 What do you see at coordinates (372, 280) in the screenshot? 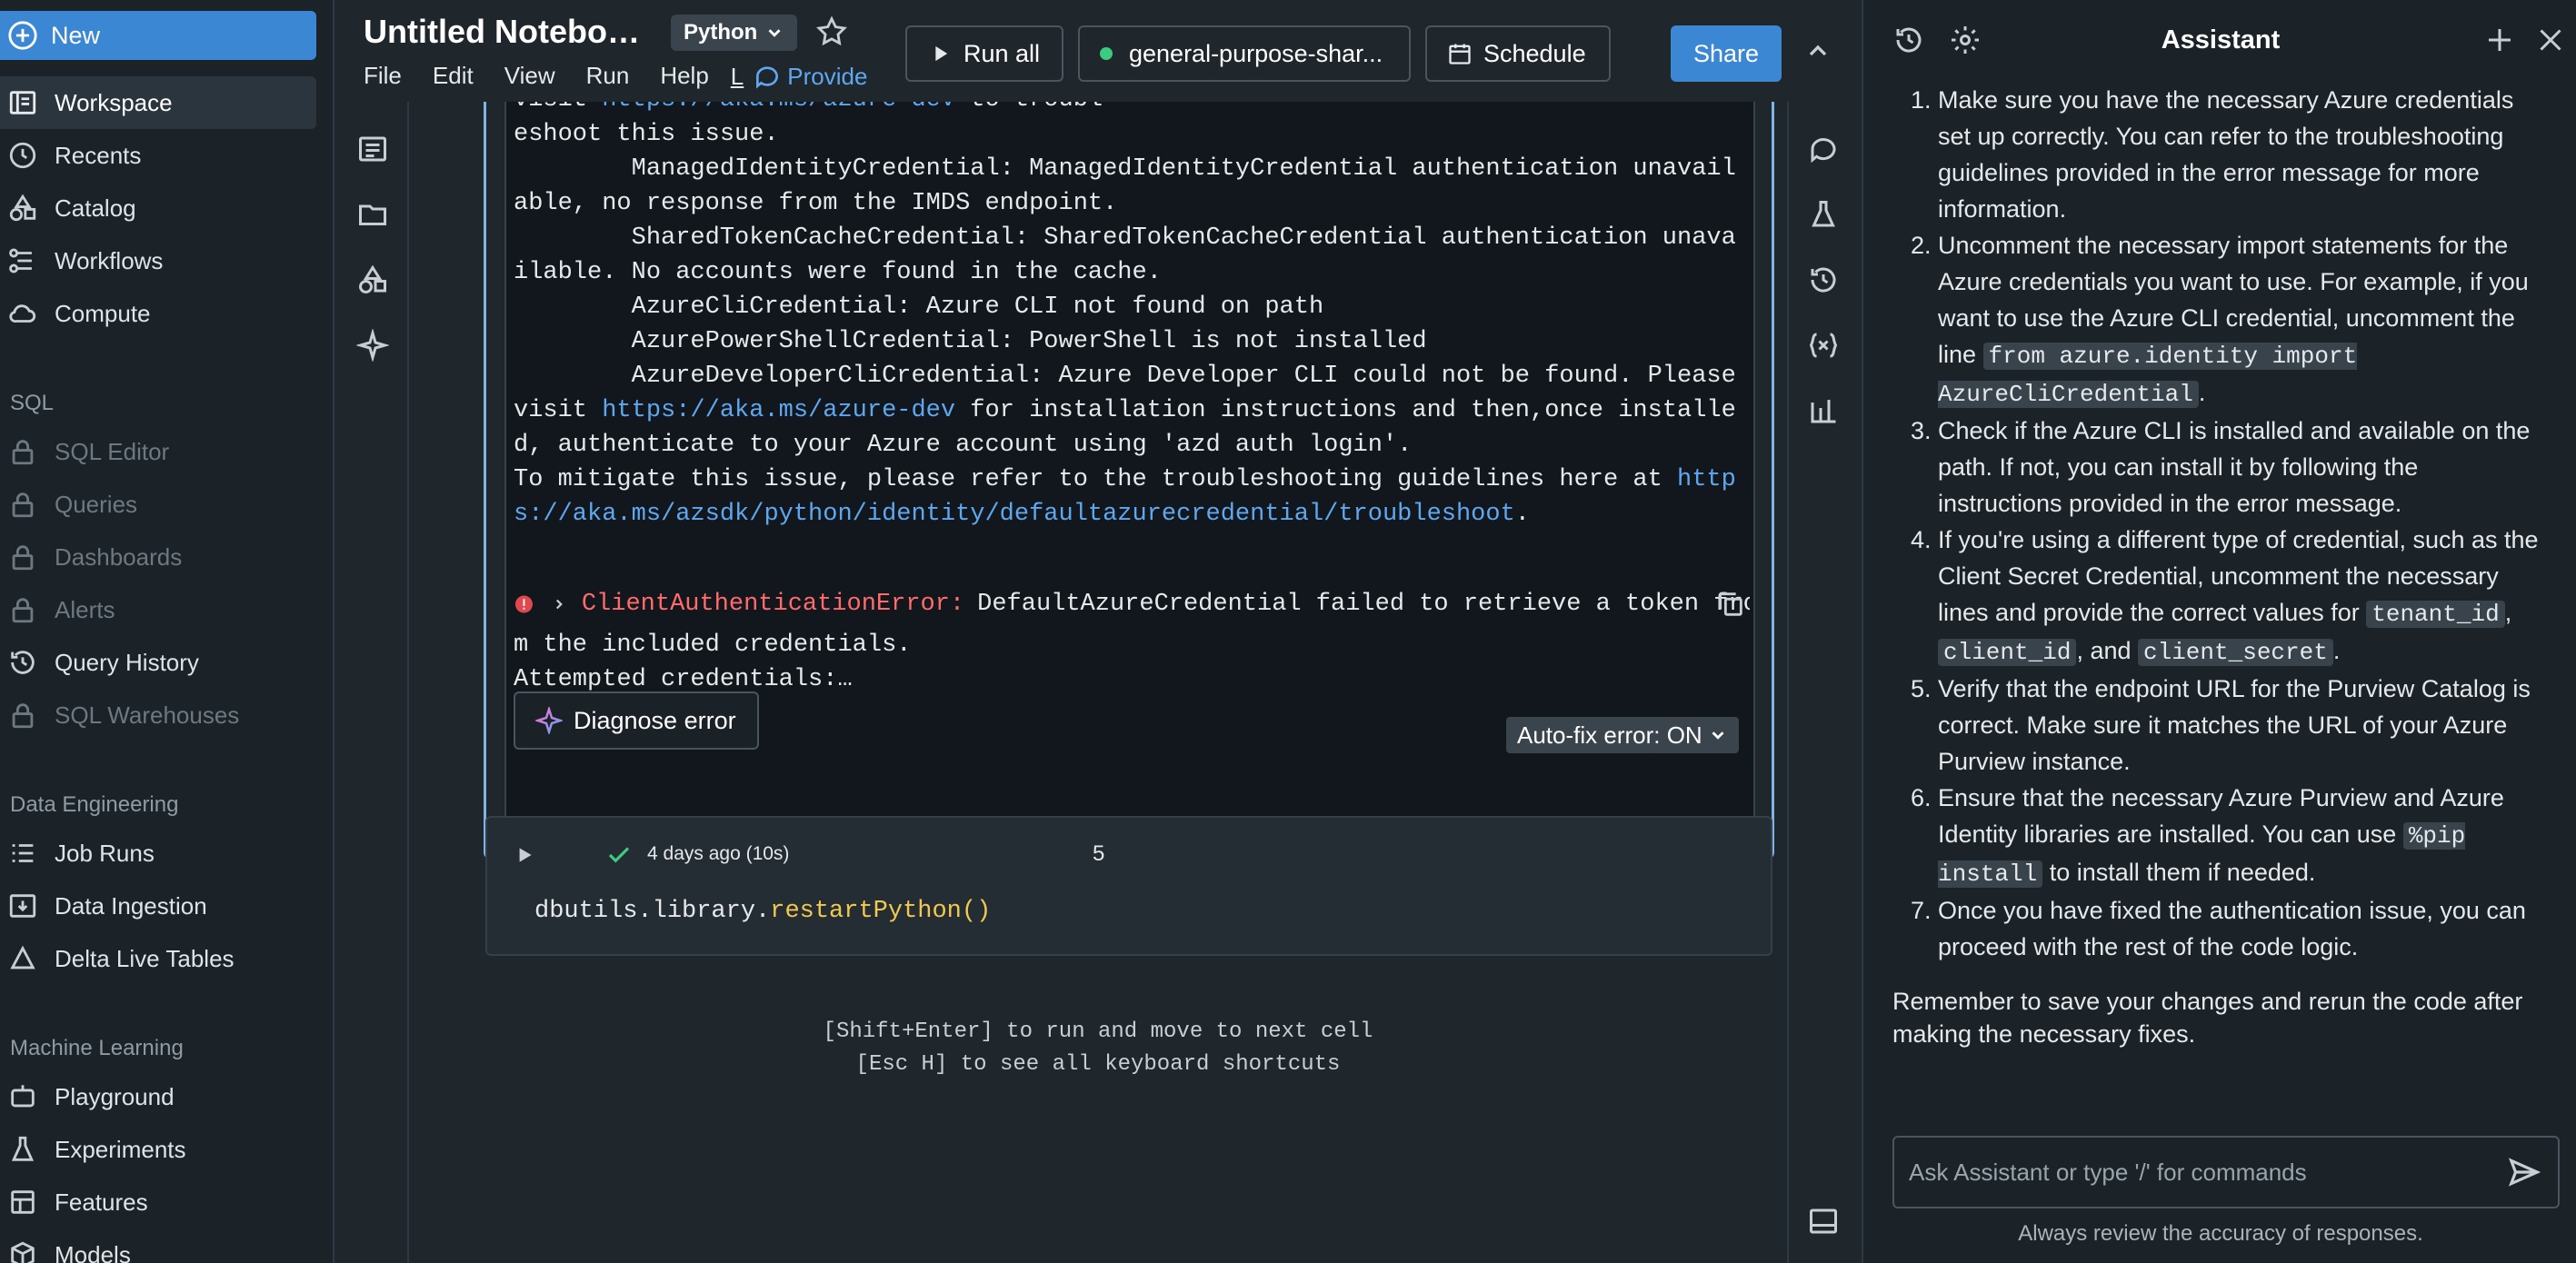
I see `catalog-icon` at bounding box center [372, 280].